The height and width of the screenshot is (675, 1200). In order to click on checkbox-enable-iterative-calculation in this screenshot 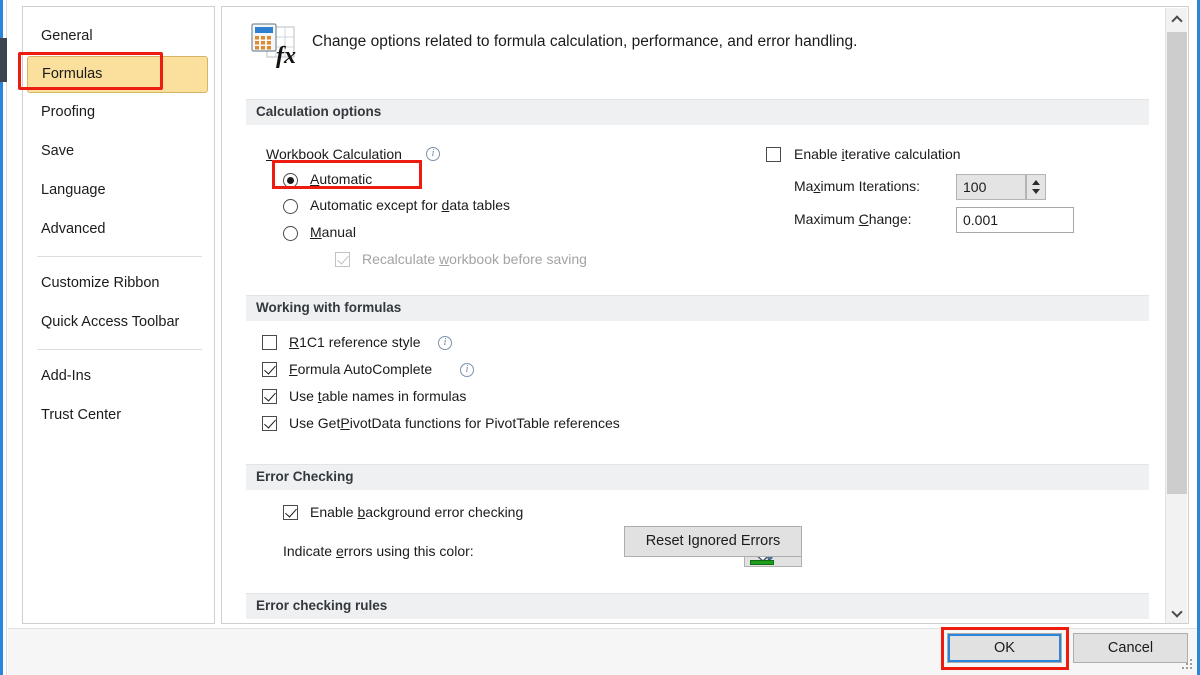, I will do `click(773, 154)`.